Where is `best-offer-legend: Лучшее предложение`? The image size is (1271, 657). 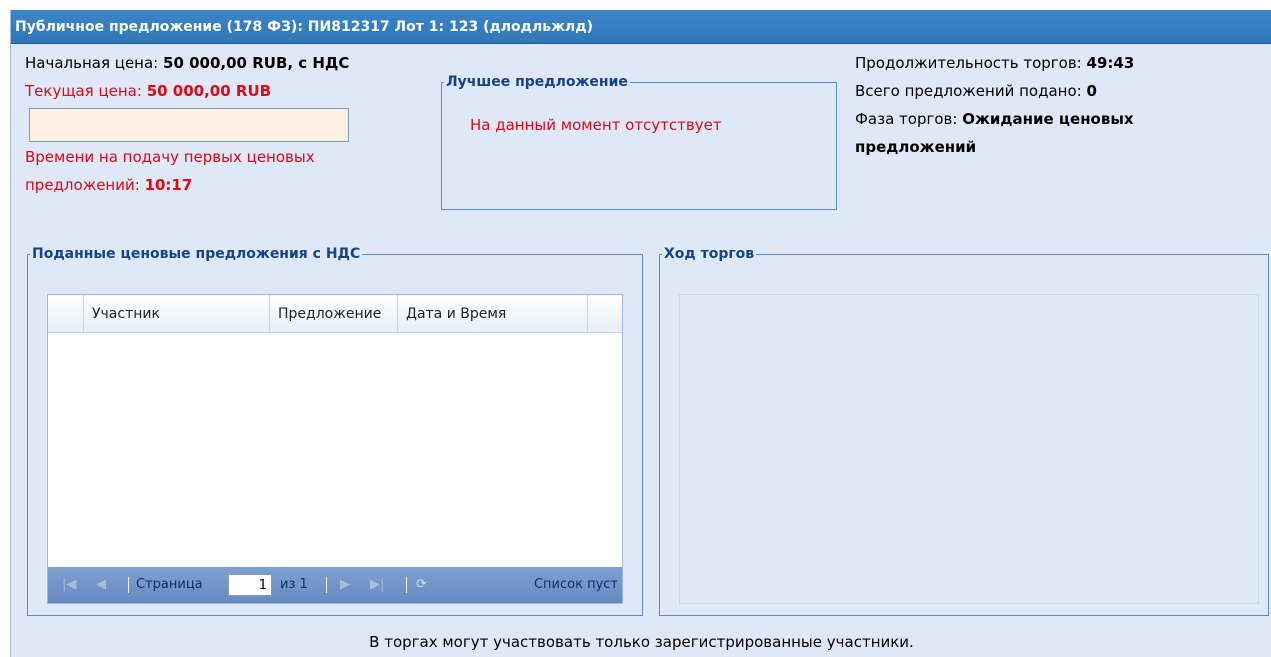
best-offer-legend: Лучшее предложение is located at coordinates (537, 82).